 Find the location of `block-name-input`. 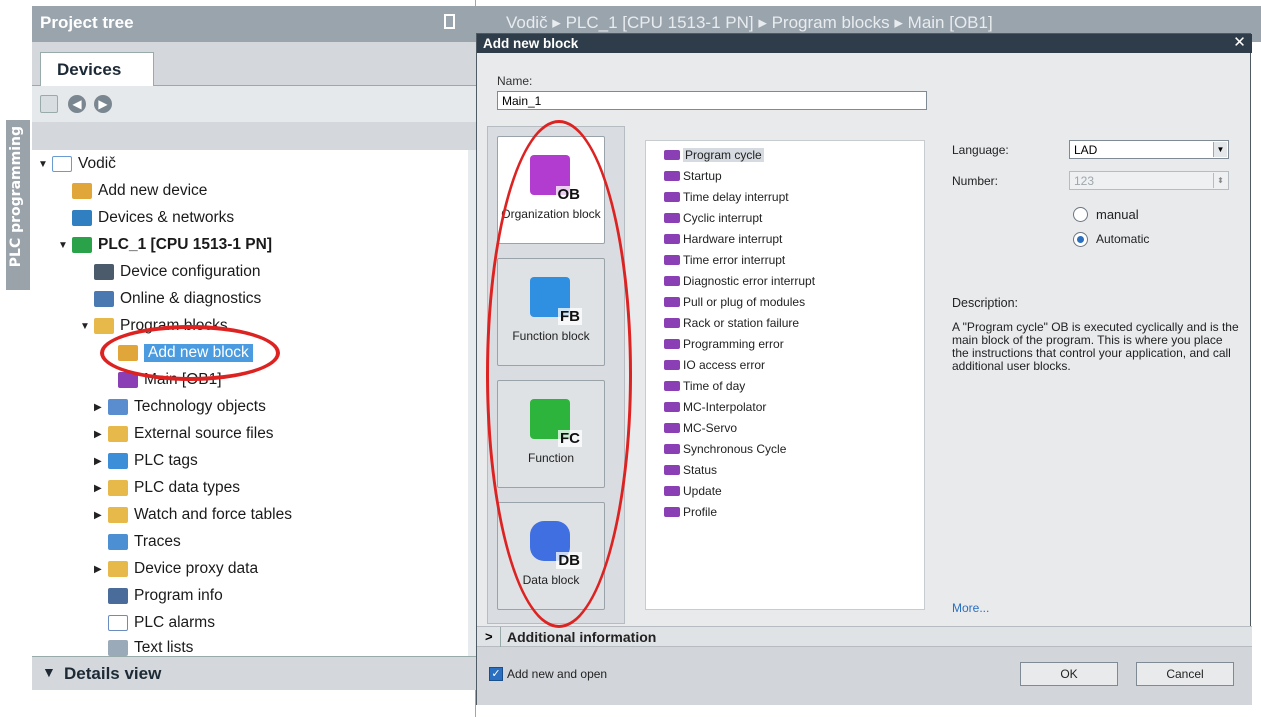

block-name-input is located at coordinates (712, 100).